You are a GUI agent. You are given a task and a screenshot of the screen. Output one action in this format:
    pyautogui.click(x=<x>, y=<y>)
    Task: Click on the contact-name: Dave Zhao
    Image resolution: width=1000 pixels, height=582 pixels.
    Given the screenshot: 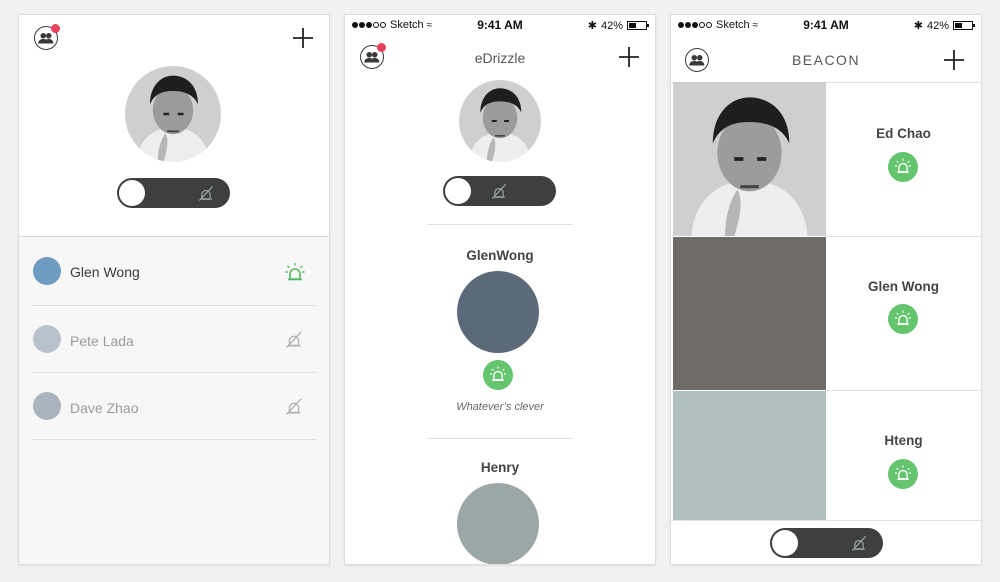 What is the action you would take?
    pyautogui.click(x=104, y=408)
    